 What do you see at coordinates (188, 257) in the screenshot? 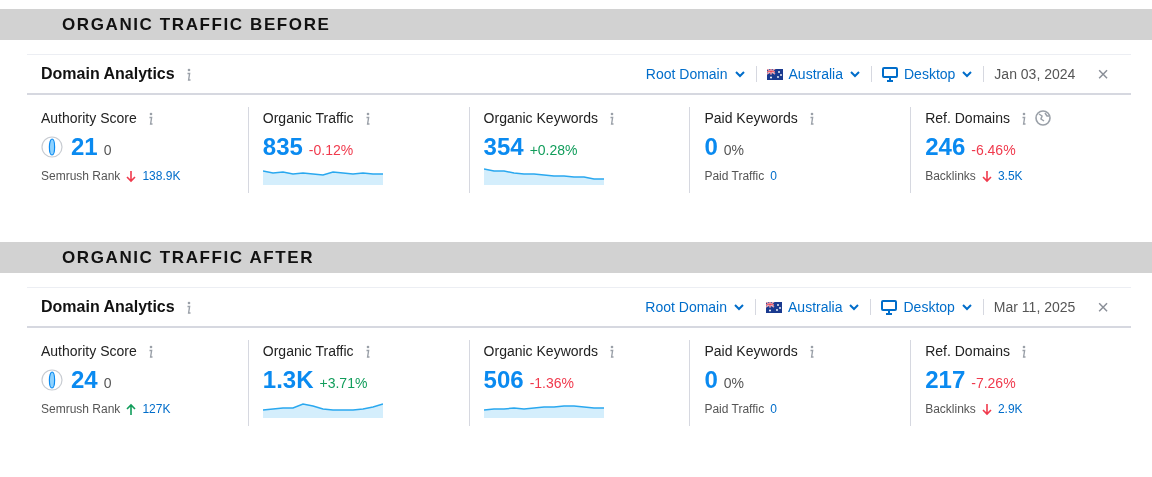
I see `banner-title: ORGANIC TRAFFIC AFTER` at bounding box center [188, 257].